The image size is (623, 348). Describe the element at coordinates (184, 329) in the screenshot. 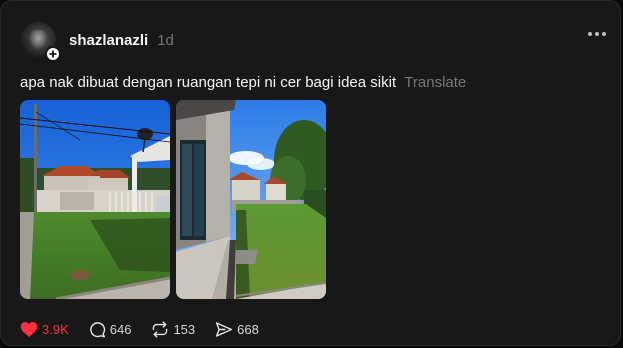

I see `repost-count: 153` at that location.